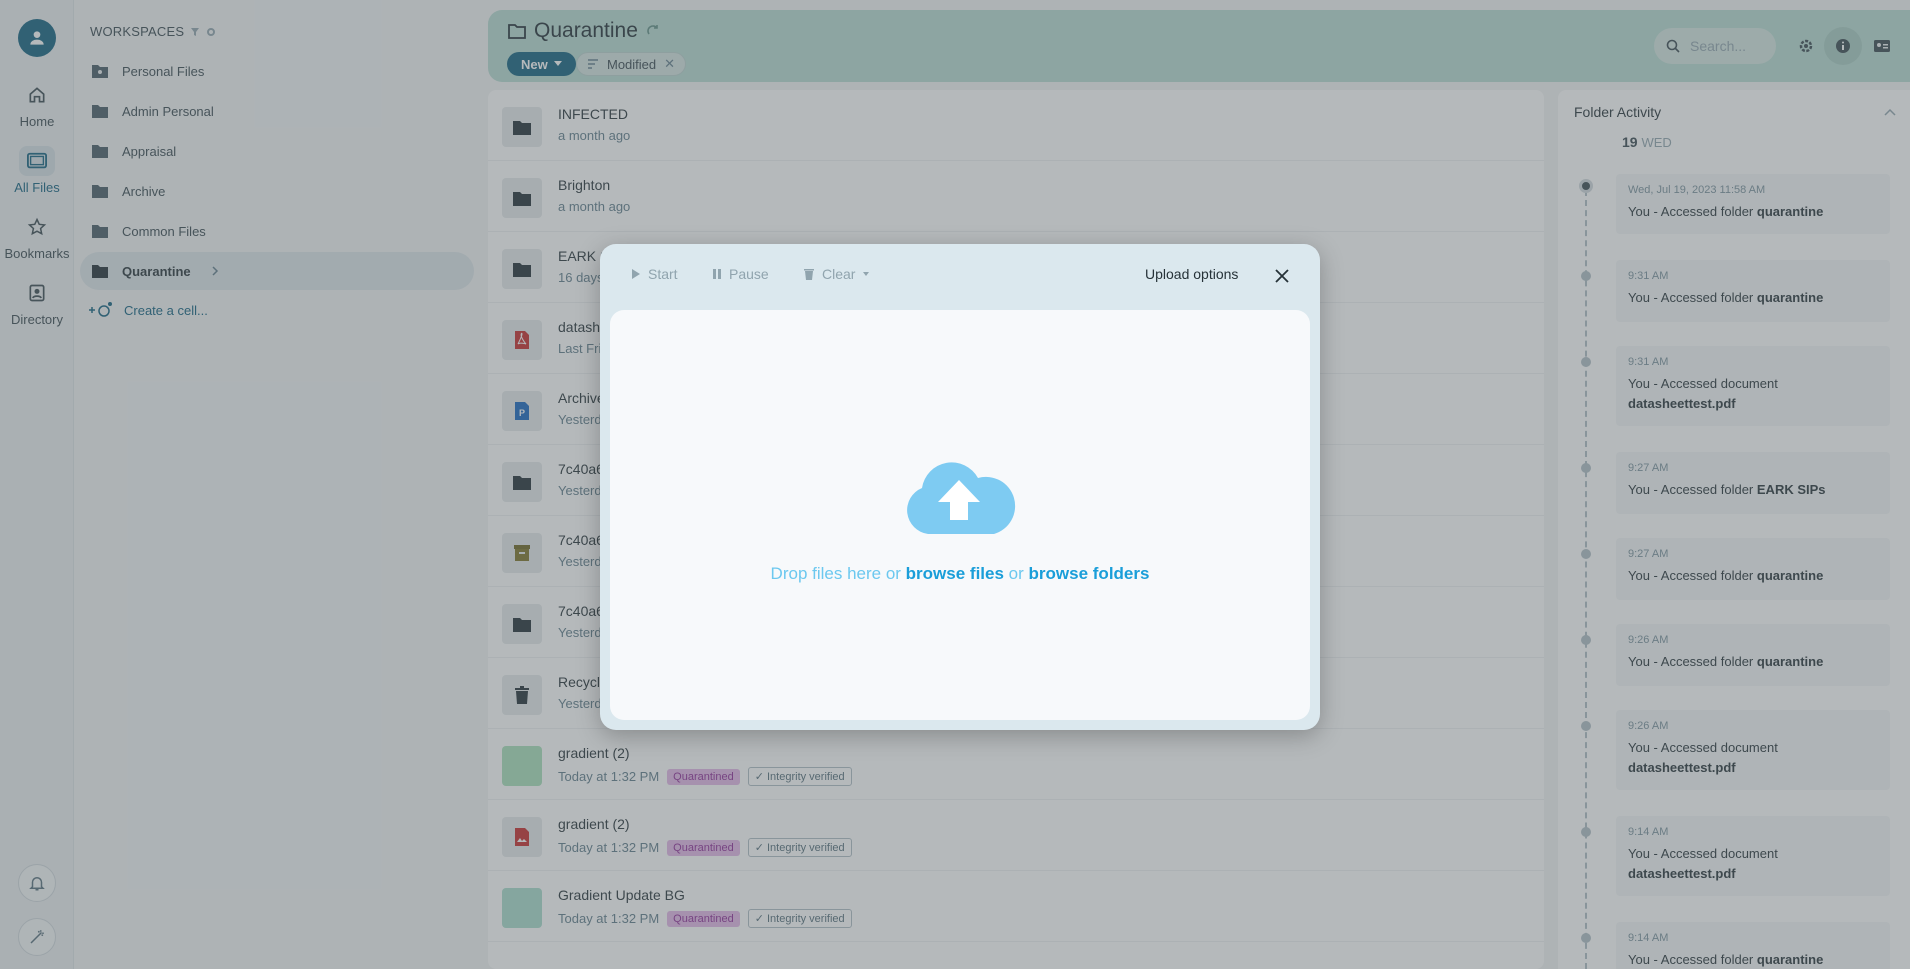 This screenshot has width=1910, height=969. I want to click on drop-text: Drop files here or, so click(835, 573).